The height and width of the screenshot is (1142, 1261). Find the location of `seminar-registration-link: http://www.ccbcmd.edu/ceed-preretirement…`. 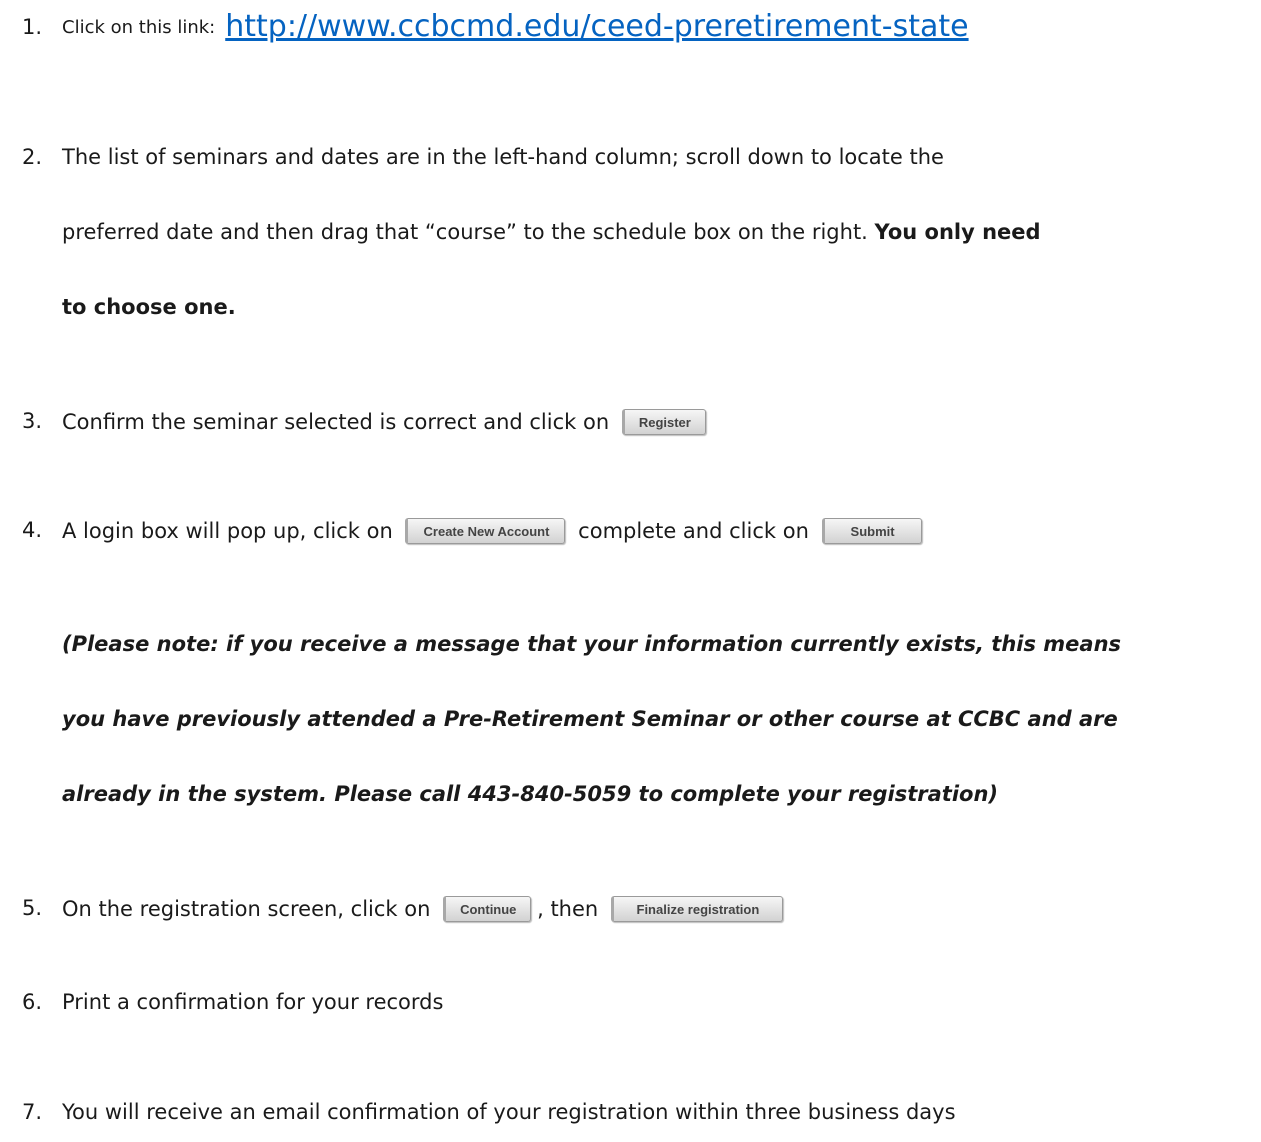

seminar-registration-link: http://www.ccbcmd.edu/ceed-preretirement… is located at coordinates (596, 26).